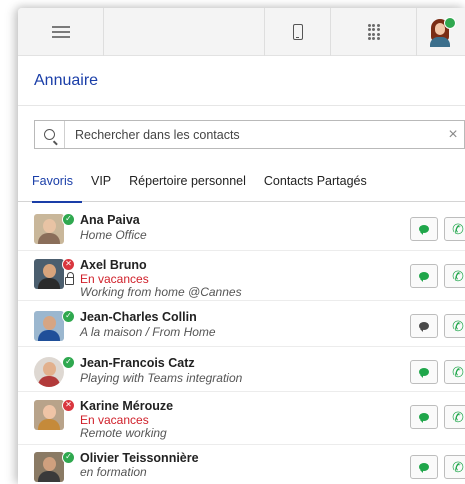 Image resolution: width=465 pixels, height=484 pixels. I want to click on lock-icon, so click(69, 278).